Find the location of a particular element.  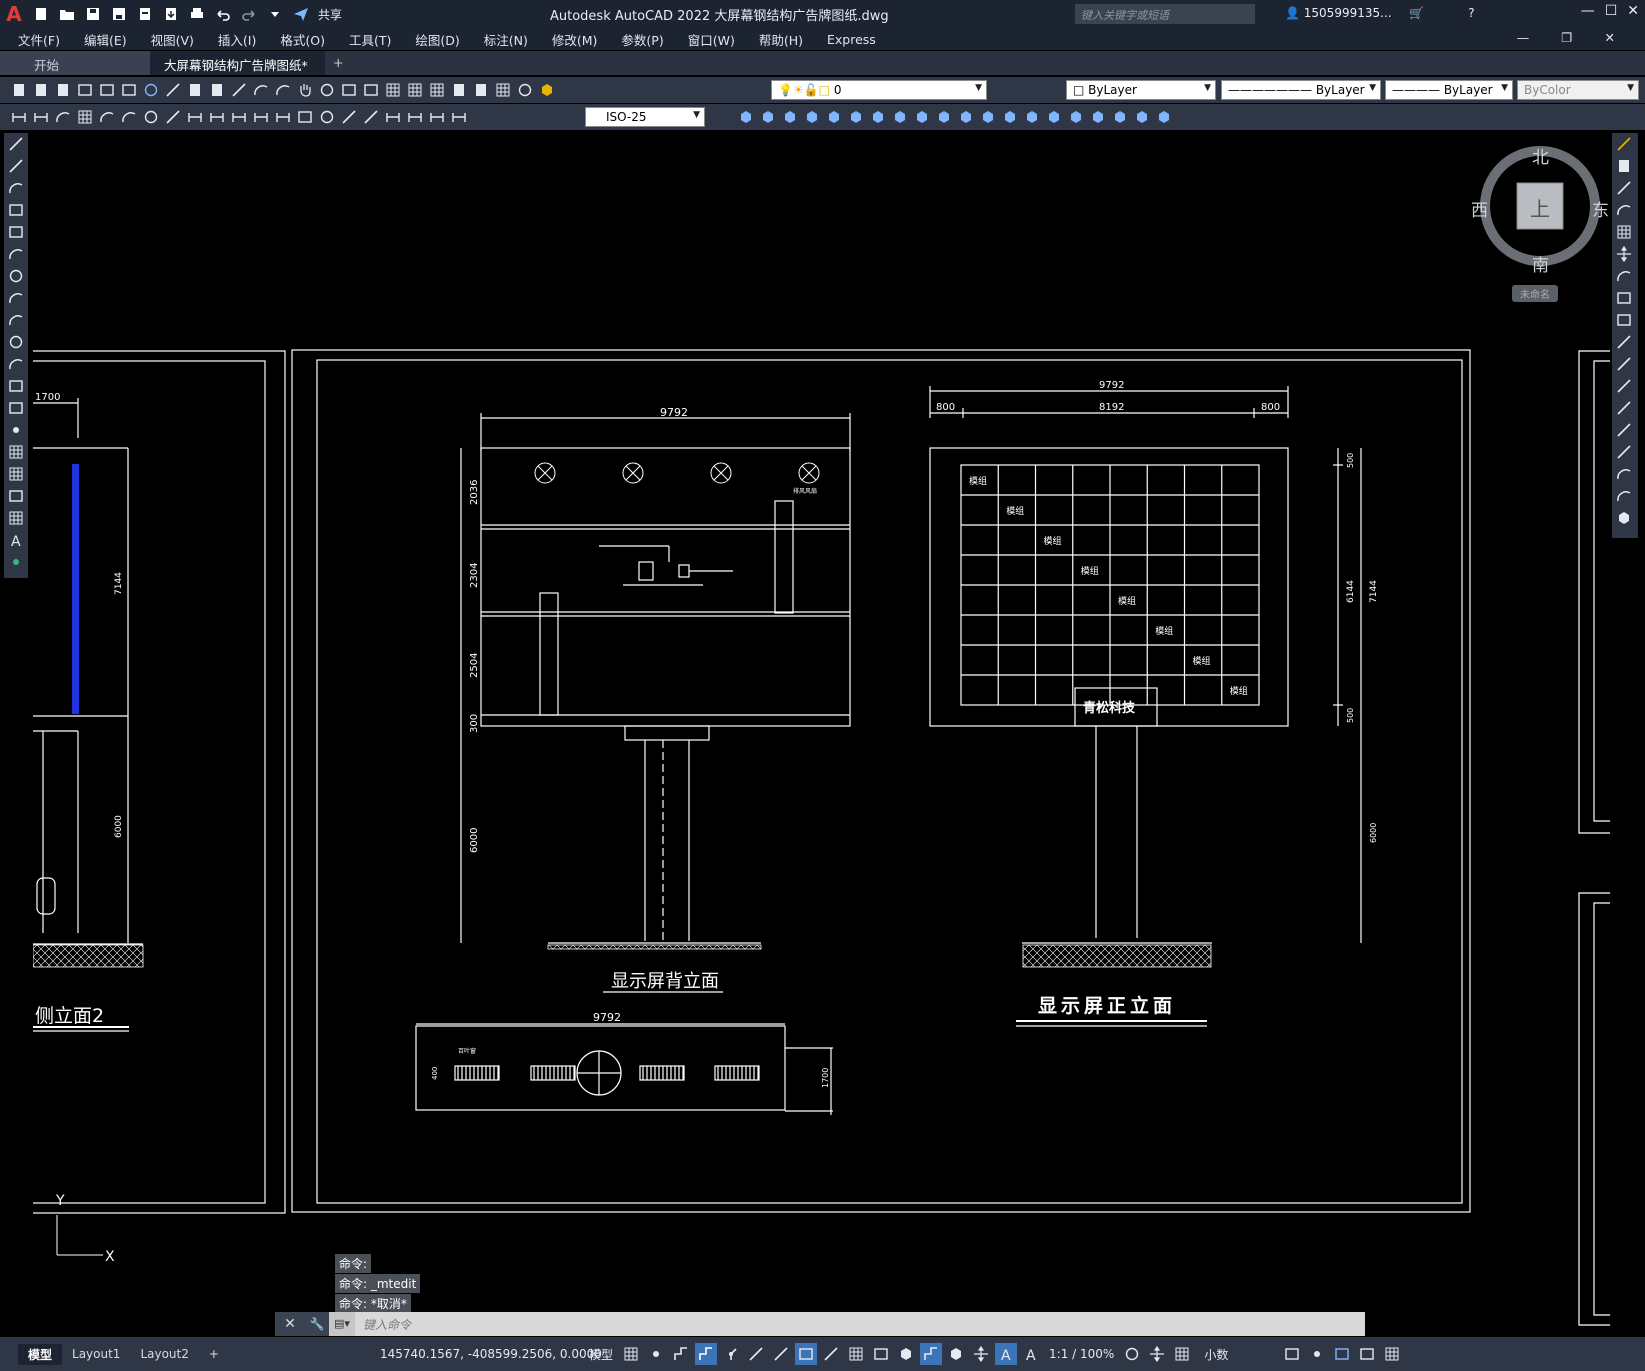

menu-help: 帮助(H) is located at coordinates (781, 39).